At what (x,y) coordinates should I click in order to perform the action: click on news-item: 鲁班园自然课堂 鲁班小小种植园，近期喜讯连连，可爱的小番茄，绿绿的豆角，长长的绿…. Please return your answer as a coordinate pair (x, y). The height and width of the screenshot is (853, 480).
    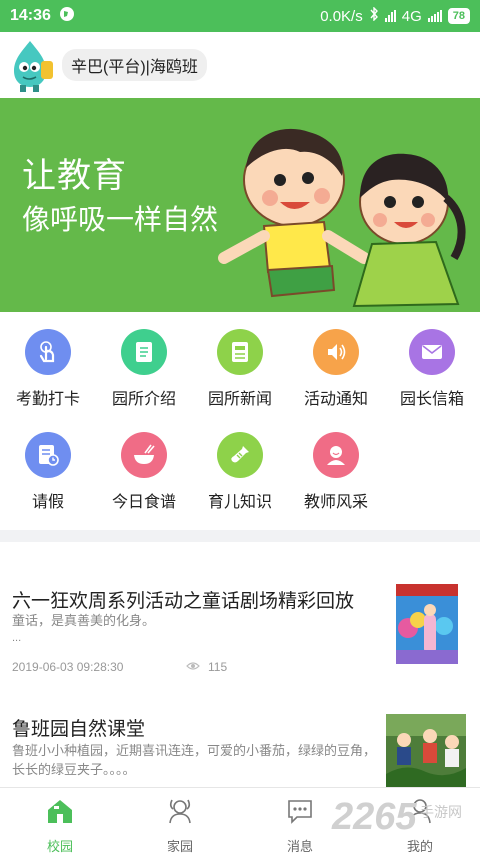
    Looking at the image, I should click on (240, 731).